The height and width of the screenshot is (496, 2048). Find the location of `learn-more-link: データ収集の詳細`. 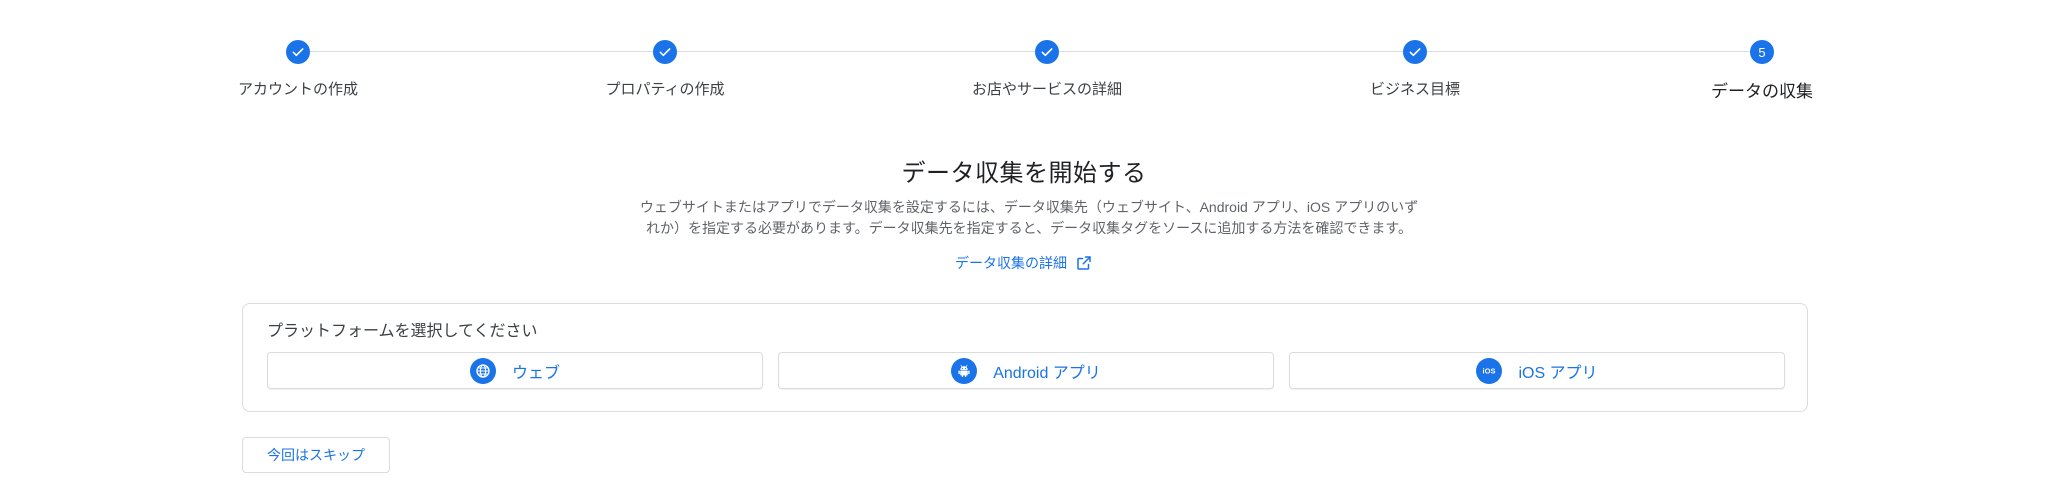

learn-more-link: データ収集の詳細 is located at coordinates (1024, 263).